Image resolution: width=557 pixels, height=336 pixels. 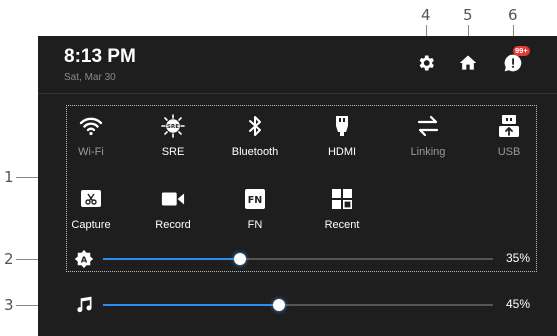 What do you see at coordinates (342, 199) in the screenshot?
I see `recent-icon` at bounding box center [342, 199].